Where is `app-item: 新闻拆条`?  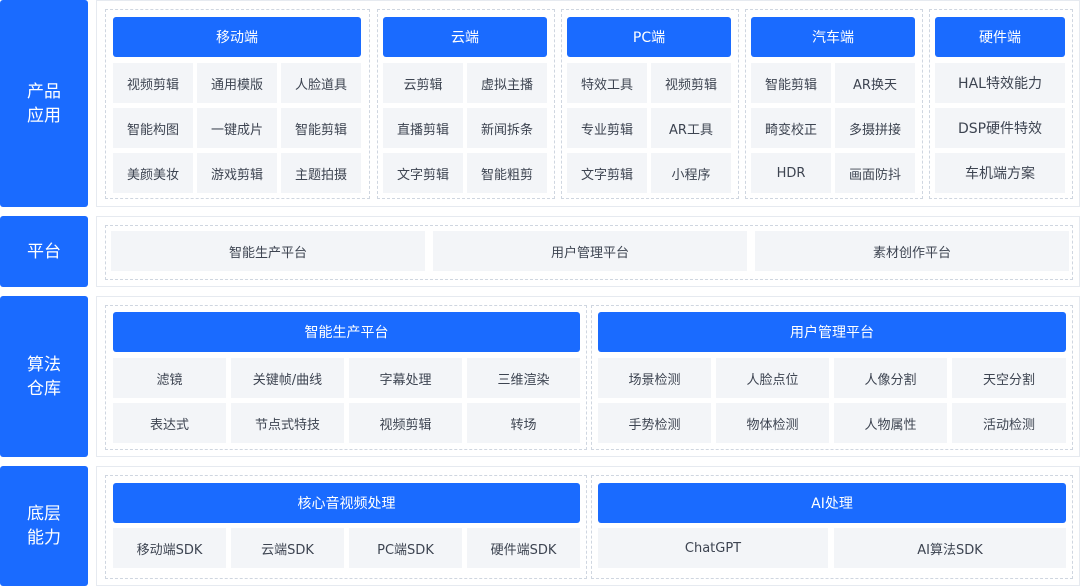
app-item: 新闻拆条 is located at coordinates (507, 128).